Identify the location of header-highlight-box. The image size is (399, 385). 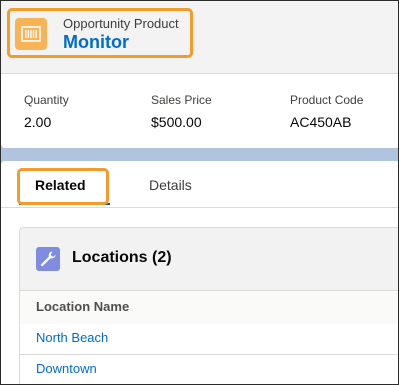
(100, 33).